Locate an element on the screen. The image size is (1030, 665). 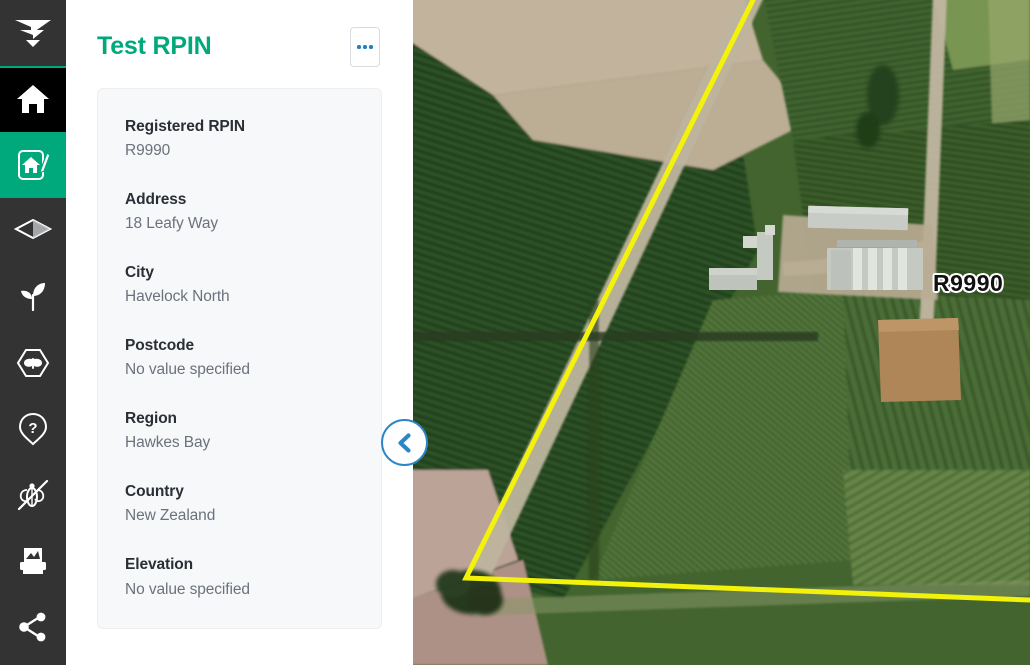
sidebar-item-unknown-find: ? is located at coordinates (33, 429).